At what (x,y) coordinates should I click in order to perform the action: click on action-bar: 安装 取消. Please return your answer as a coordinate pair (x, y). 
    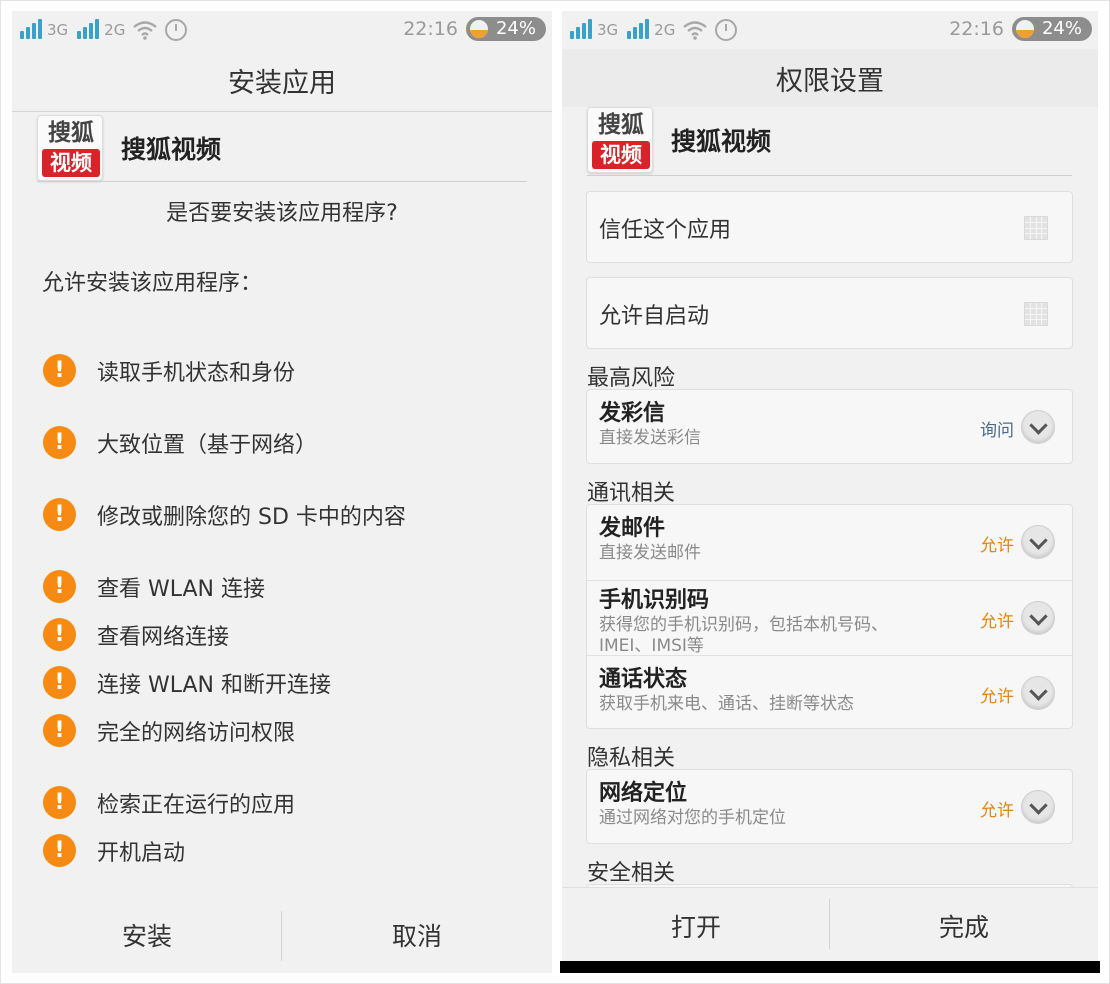
    Looking at the image, I should click on (282, 937).